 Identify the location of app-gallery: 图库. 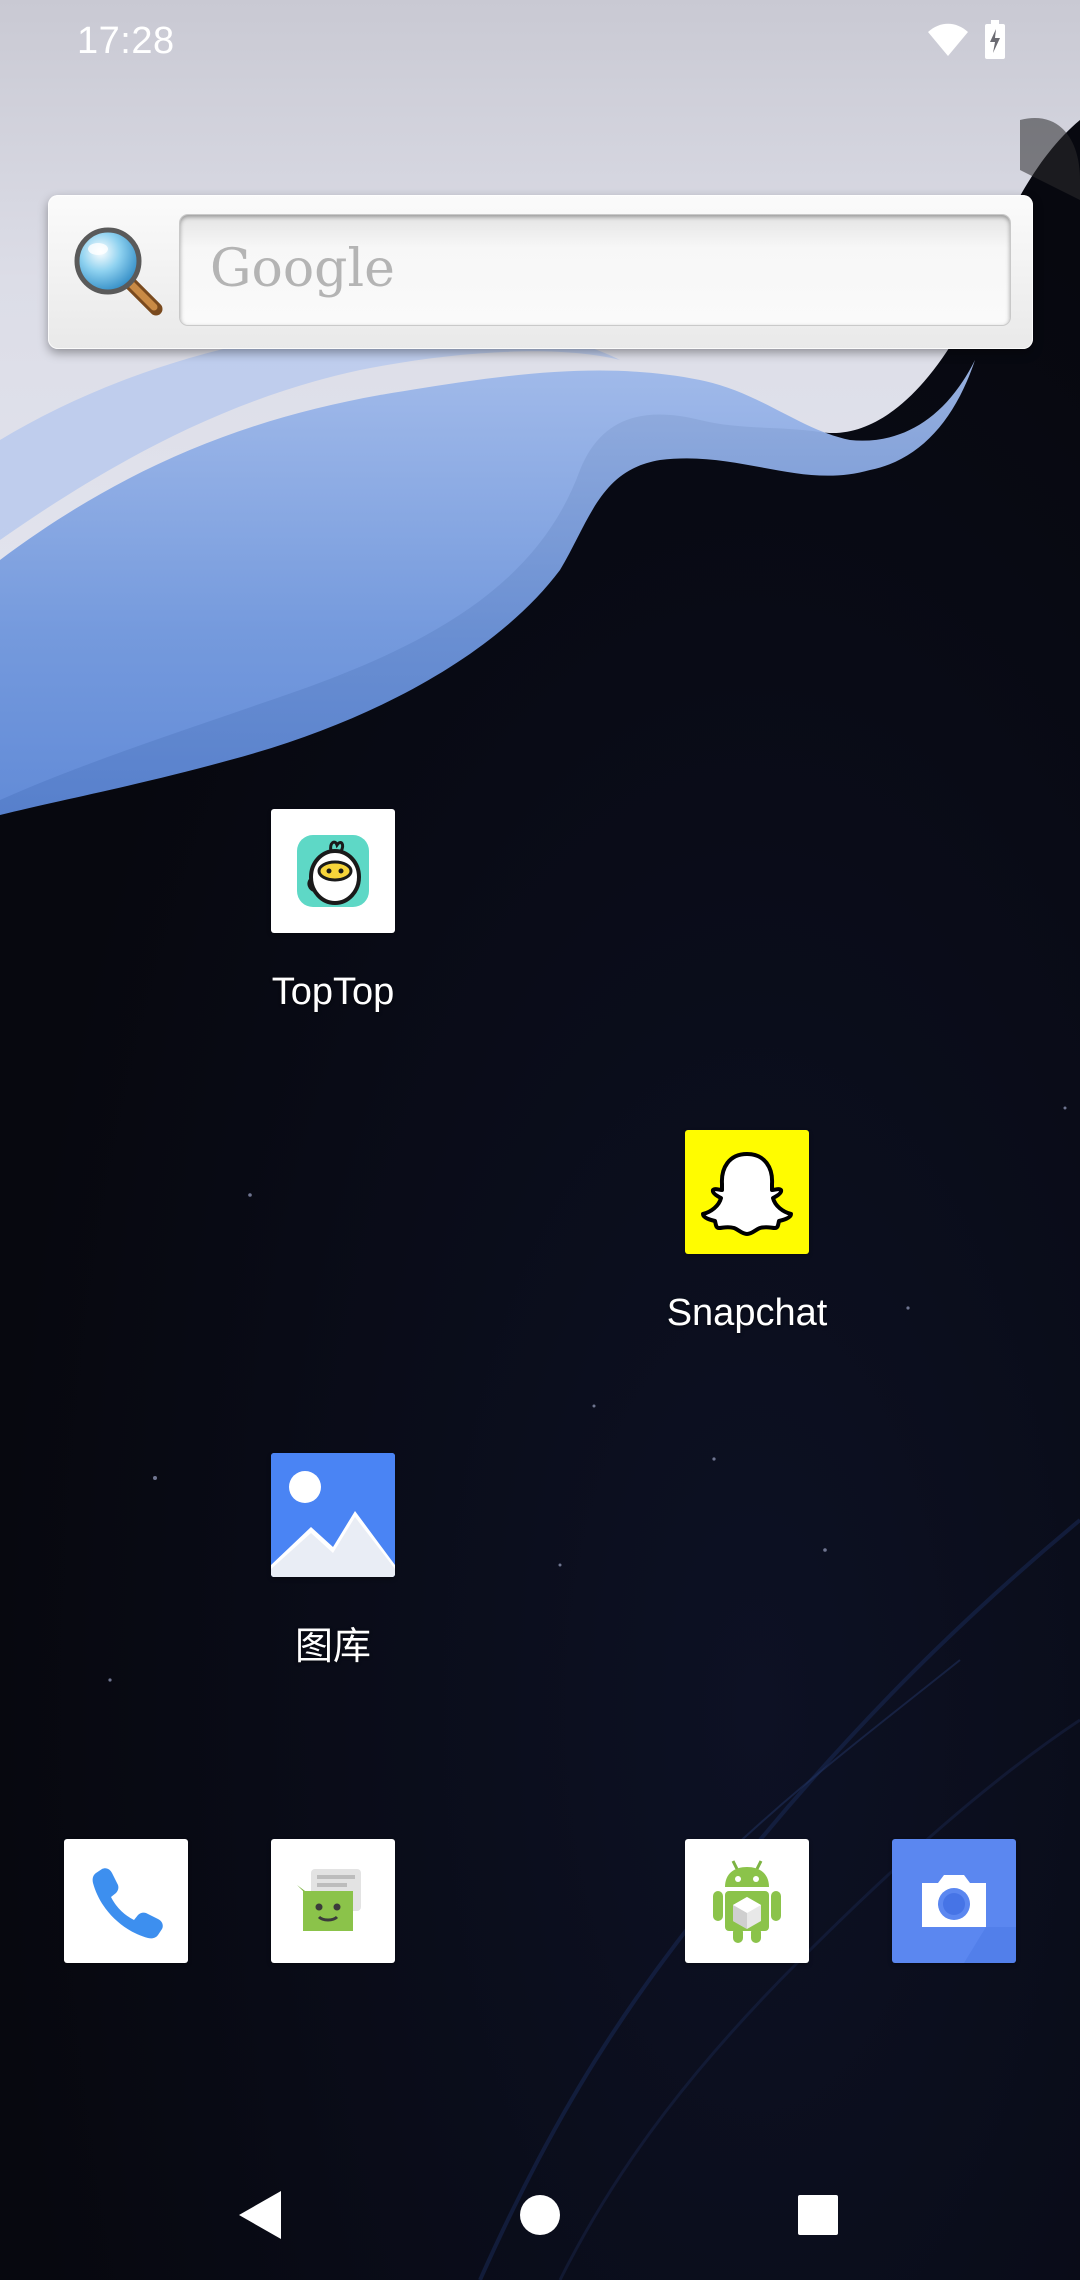
(333, 1561).